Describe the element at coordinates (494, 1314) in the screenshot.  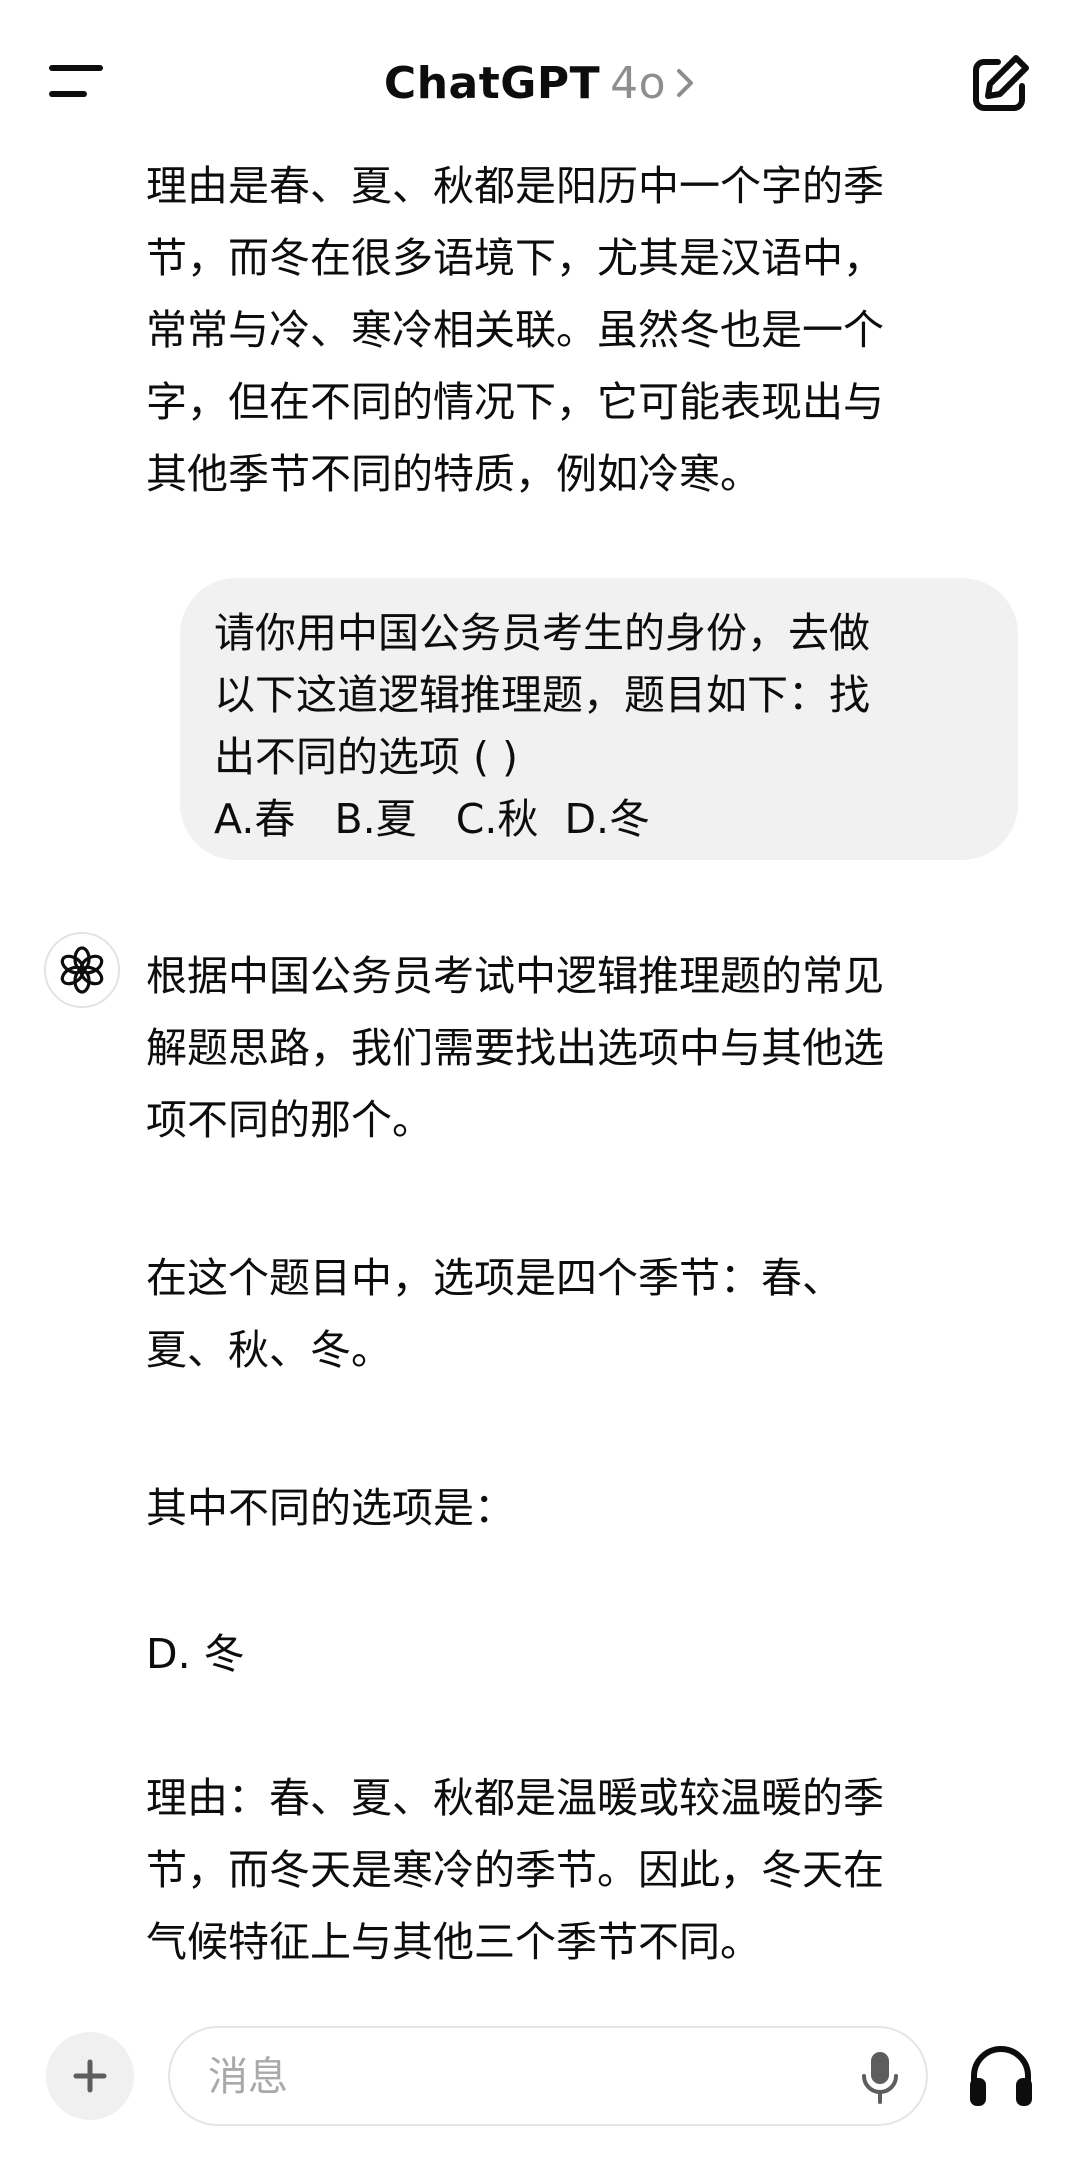
I see `assistant-reply-options: 在这个题目中，选项是四个季节：春、 夏、秋、冬。` at that location.